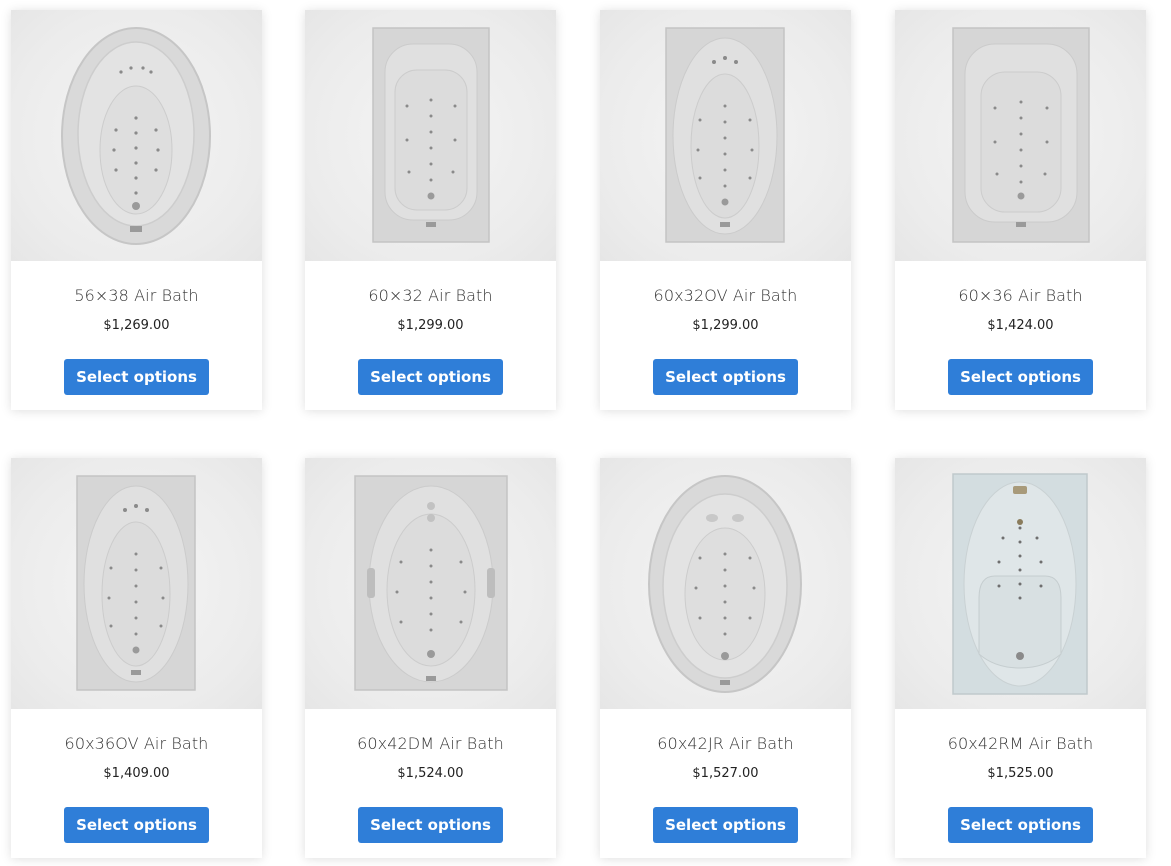  I want to click on product-card: 56×38 Air Bath $1,269.00 Select options, so click(136, 210).